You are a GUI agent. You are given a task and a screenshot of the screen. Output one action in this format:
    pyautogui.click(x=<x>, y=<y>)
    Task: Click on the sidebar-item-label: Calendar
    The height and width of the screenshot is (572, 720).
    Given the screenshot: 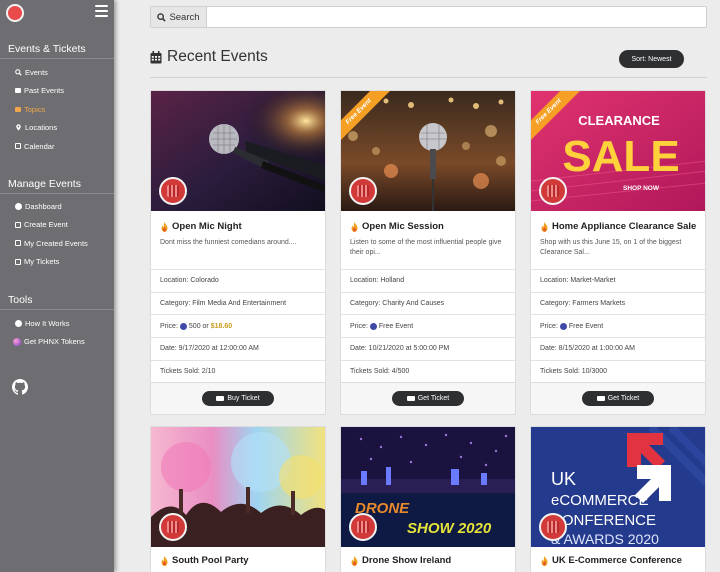 What is the action you would take?
    pyautogui.click(x=39, y=146)
    